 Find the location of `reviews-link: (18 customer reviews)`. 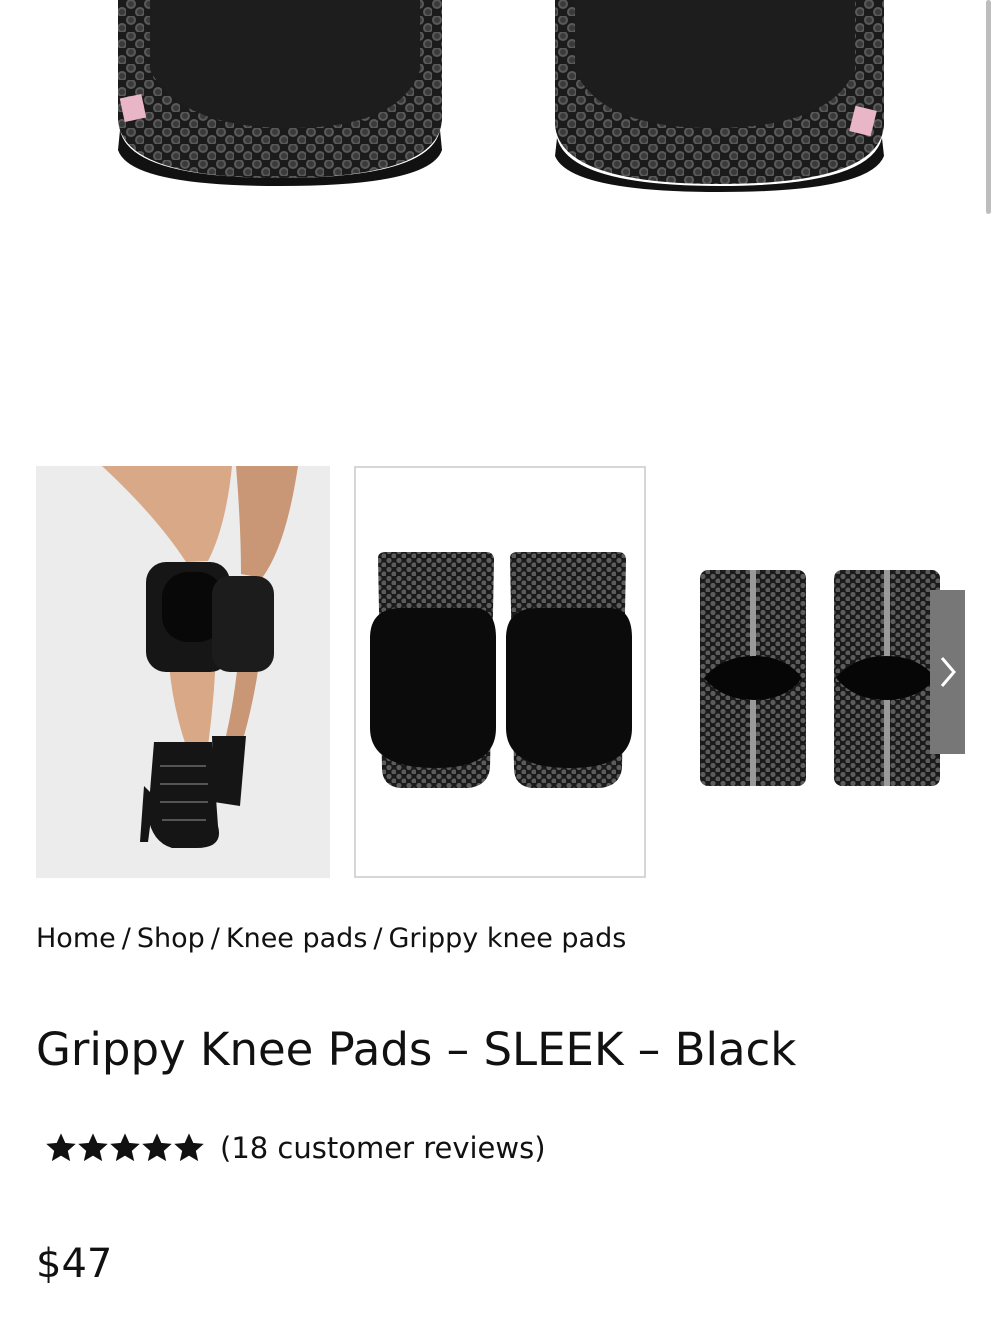

reviews-link: (18 customer reviews) is located at coordinates (383, 1148).